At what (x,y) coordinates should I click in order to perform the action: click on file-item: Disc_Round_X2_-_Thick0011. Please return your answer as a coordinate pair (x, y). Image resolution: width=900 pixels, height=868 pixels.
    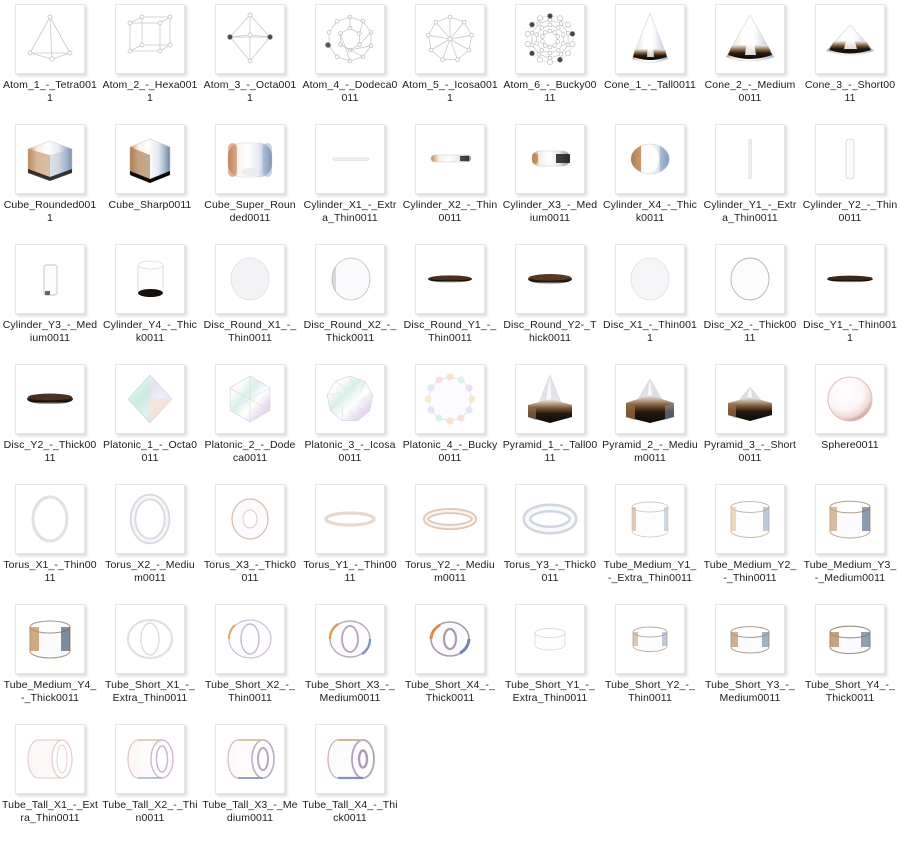
    Looking at the image, I should click on (350, 300).